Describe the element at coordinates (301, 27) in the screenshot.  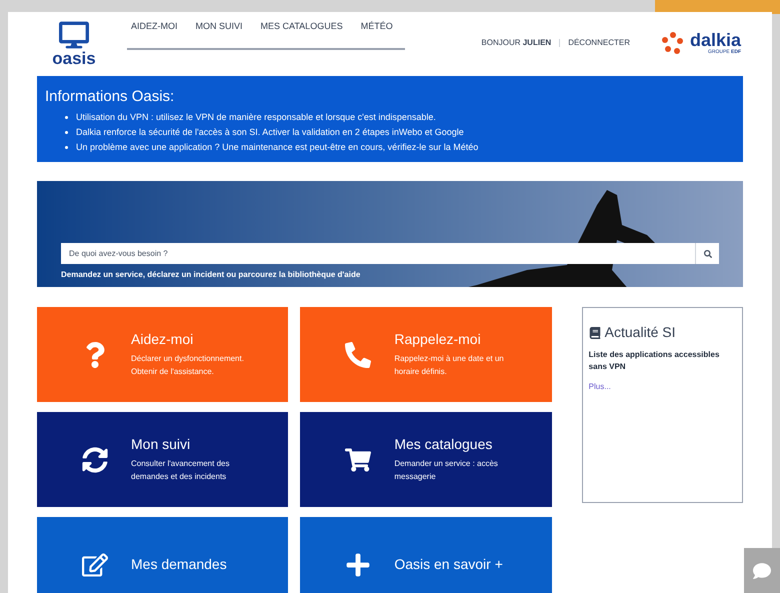
I see `nav-link: MES CATALOGUES` at that location.